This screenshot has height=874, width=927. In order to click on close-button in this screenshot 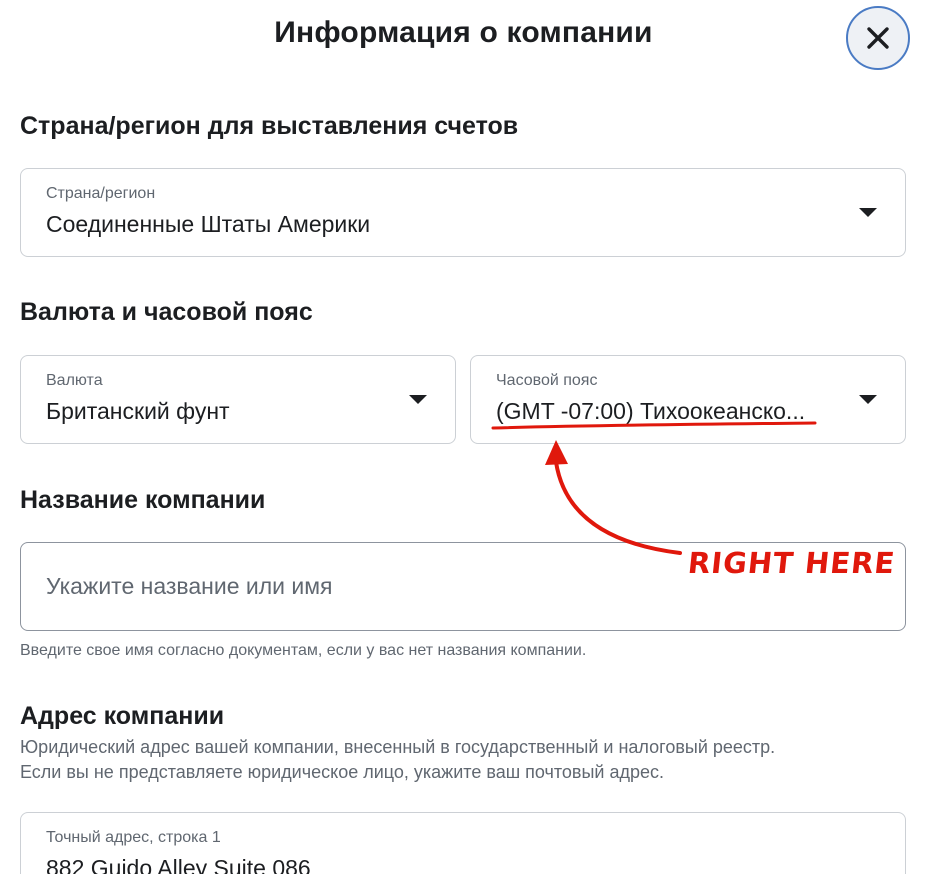, I will do `click(878, 38)`.